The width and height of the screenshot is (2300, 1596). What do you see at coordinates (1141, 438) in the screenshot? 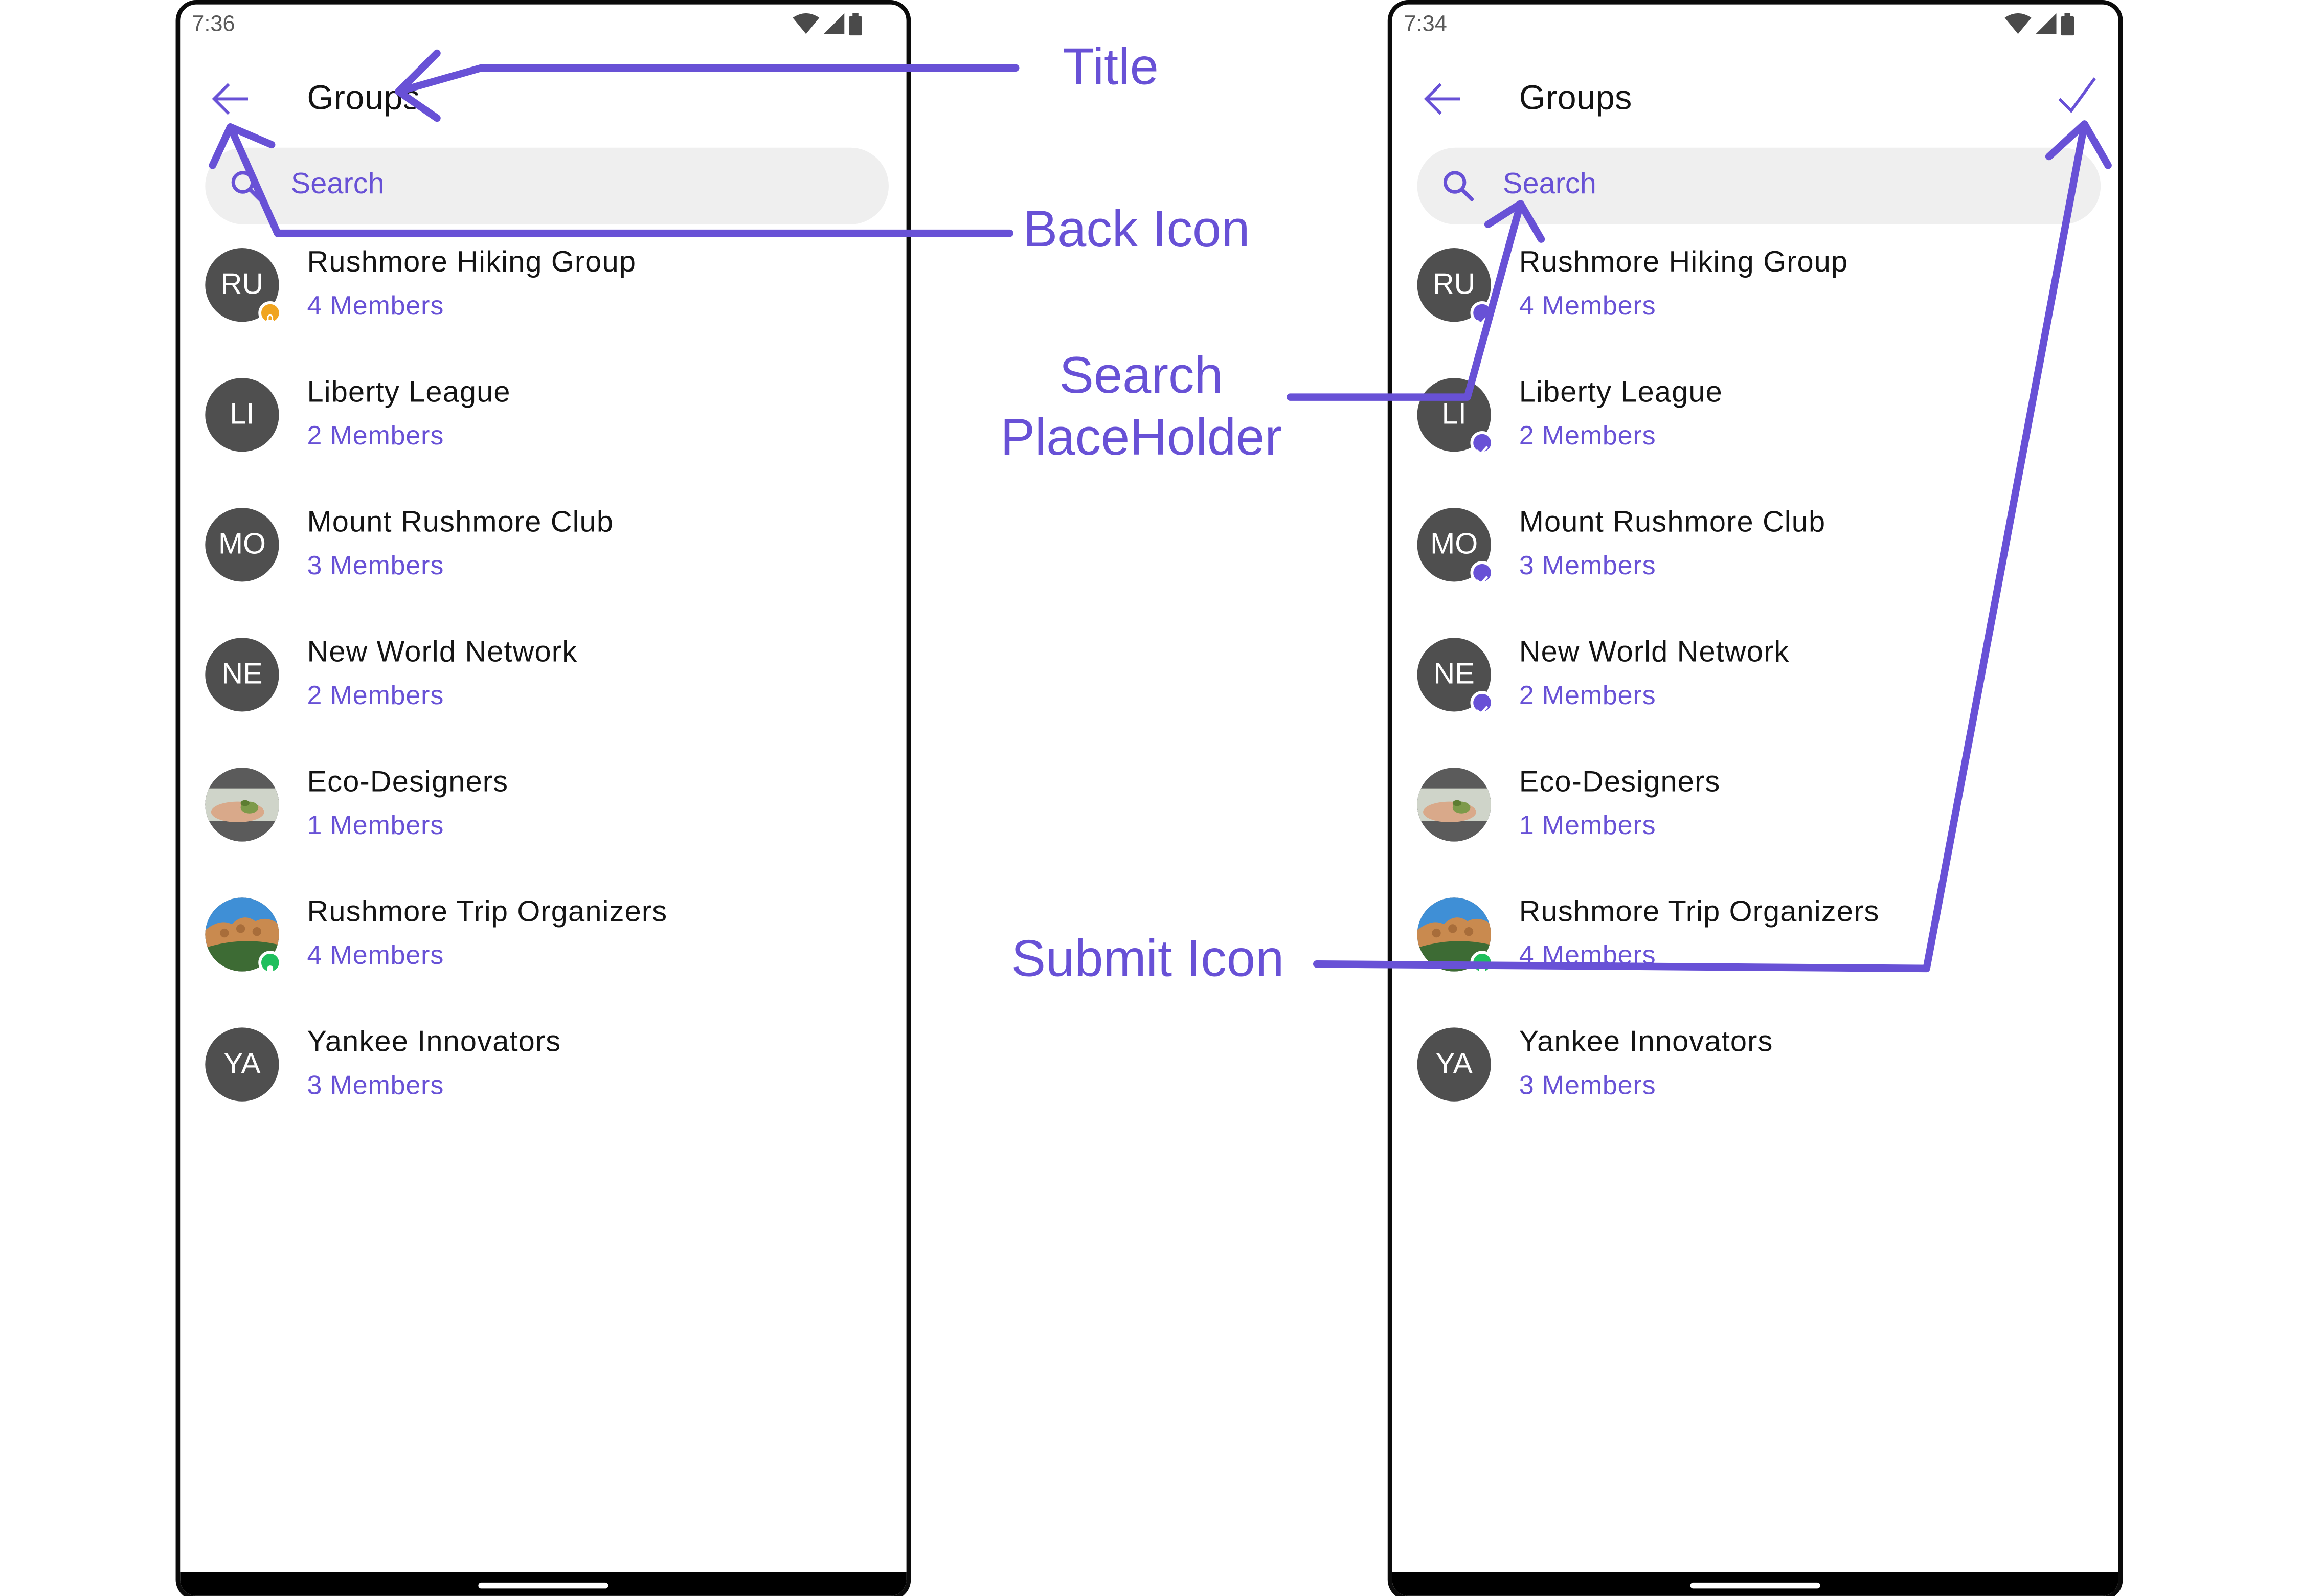
I see `callout-search-line2: PlaceHolder` at bounding box center [1141, 438].